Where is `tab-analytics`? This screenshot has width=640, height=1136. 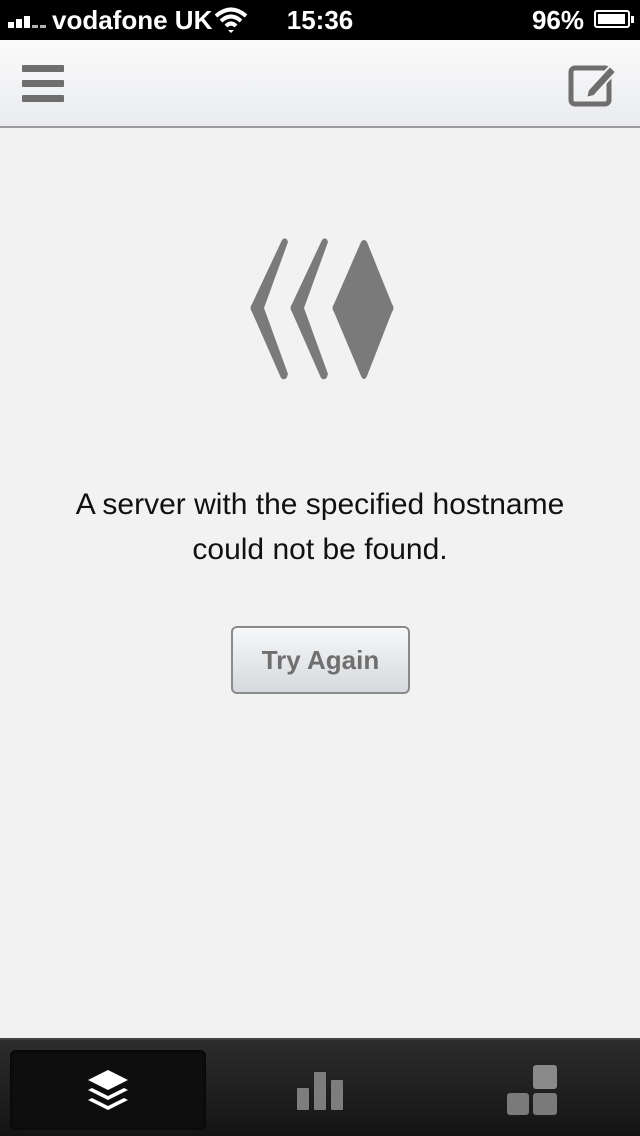 tab-analytics is located at coordinates (320, 1090).